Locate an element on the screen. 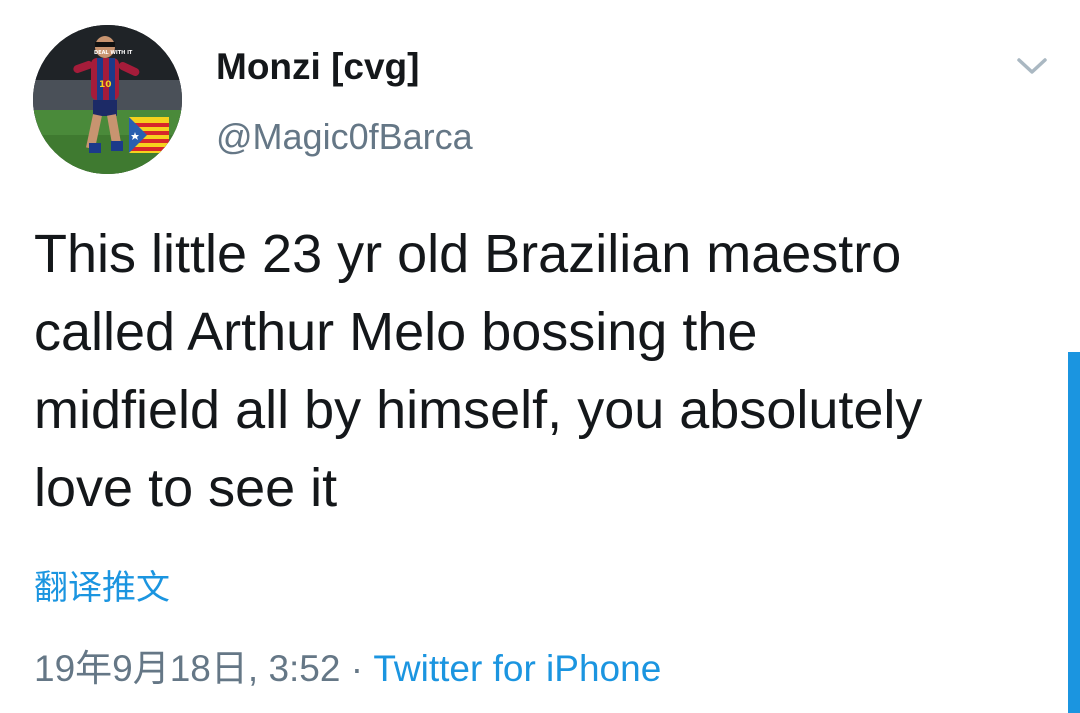  tweet-text-line: love to see it is located at coordinates (186, 488).